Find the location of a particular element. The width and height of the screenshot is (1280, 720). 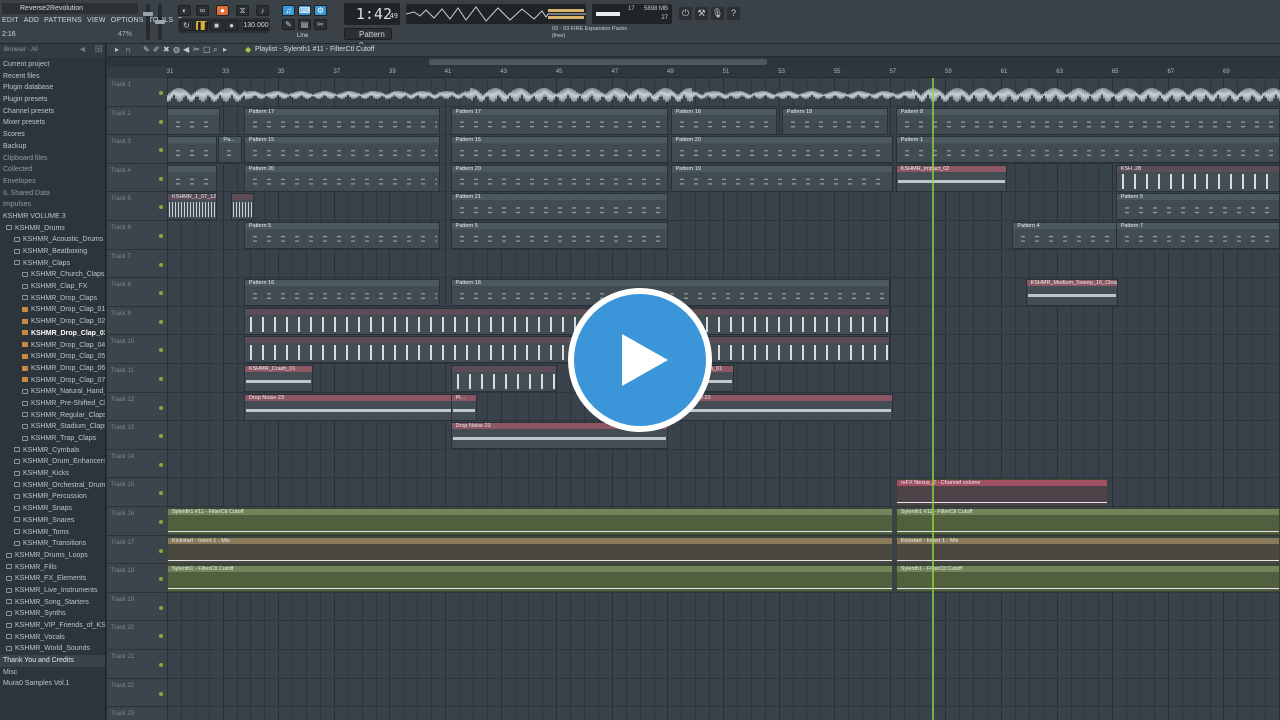

pattern-clip: Pattern 18 is located at coordinates (834, 121).